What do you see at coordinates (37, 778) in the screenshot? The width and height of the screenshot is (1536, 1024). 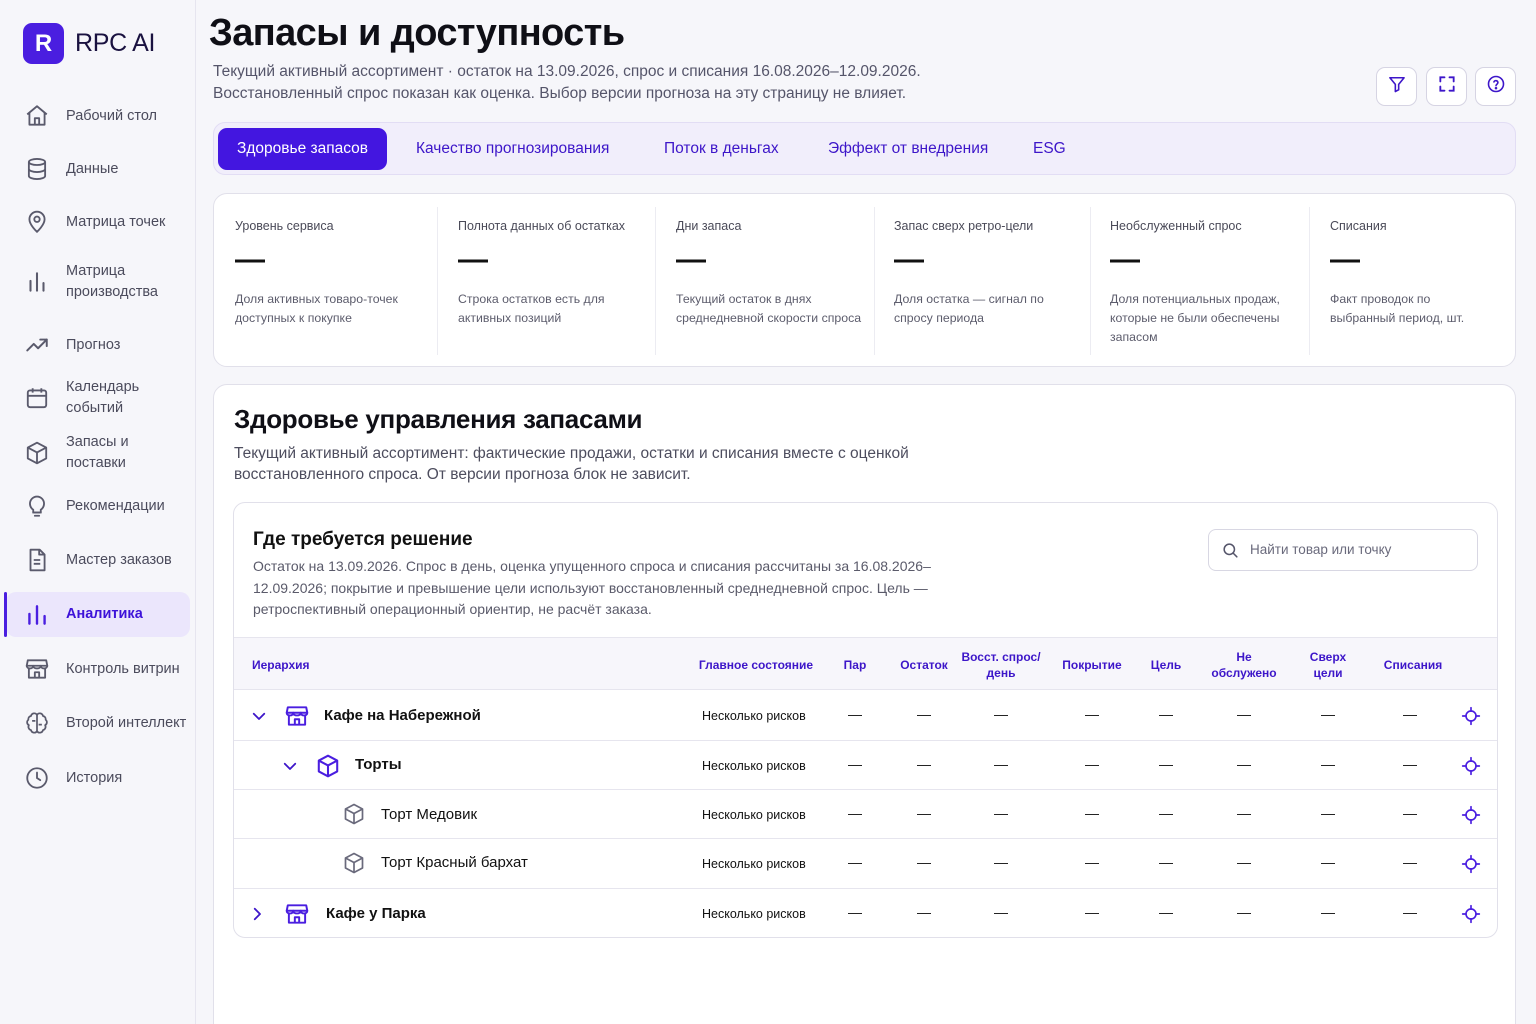 I see `clock-icon` at bounding box center [37, 778].